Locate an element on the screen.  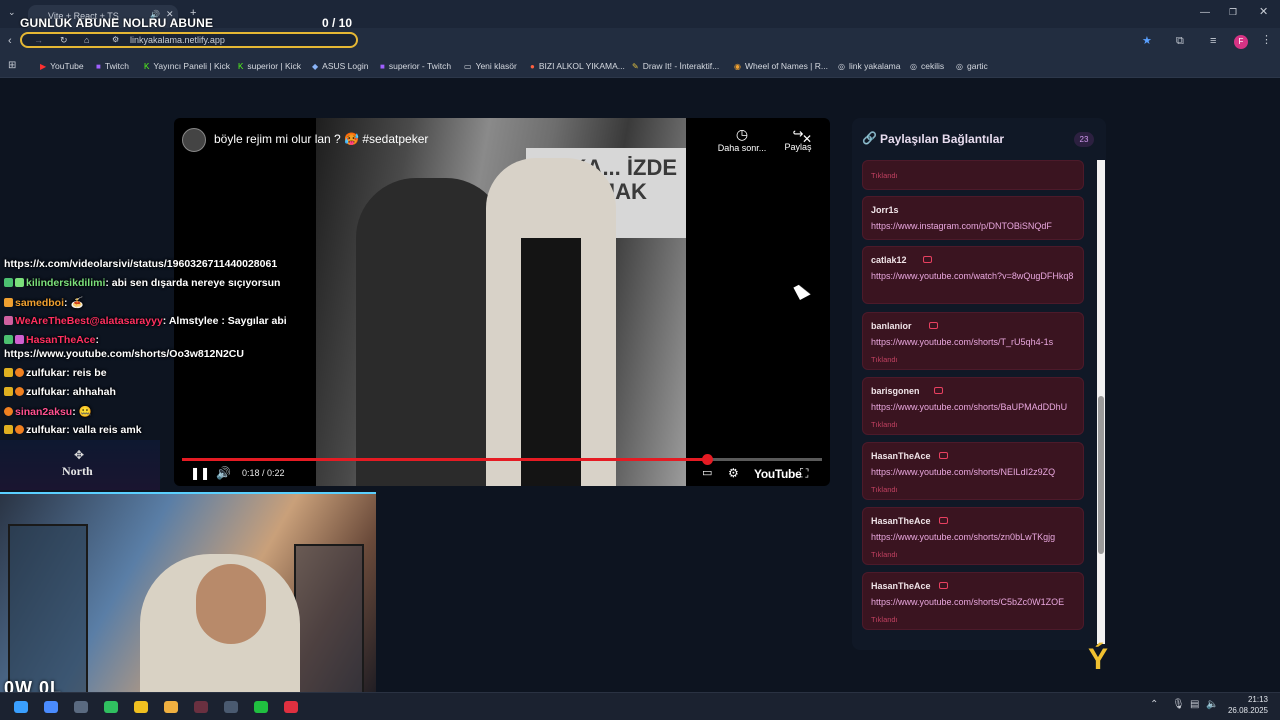
restore-icon: ❐ is located at coordinates (1233, 12).